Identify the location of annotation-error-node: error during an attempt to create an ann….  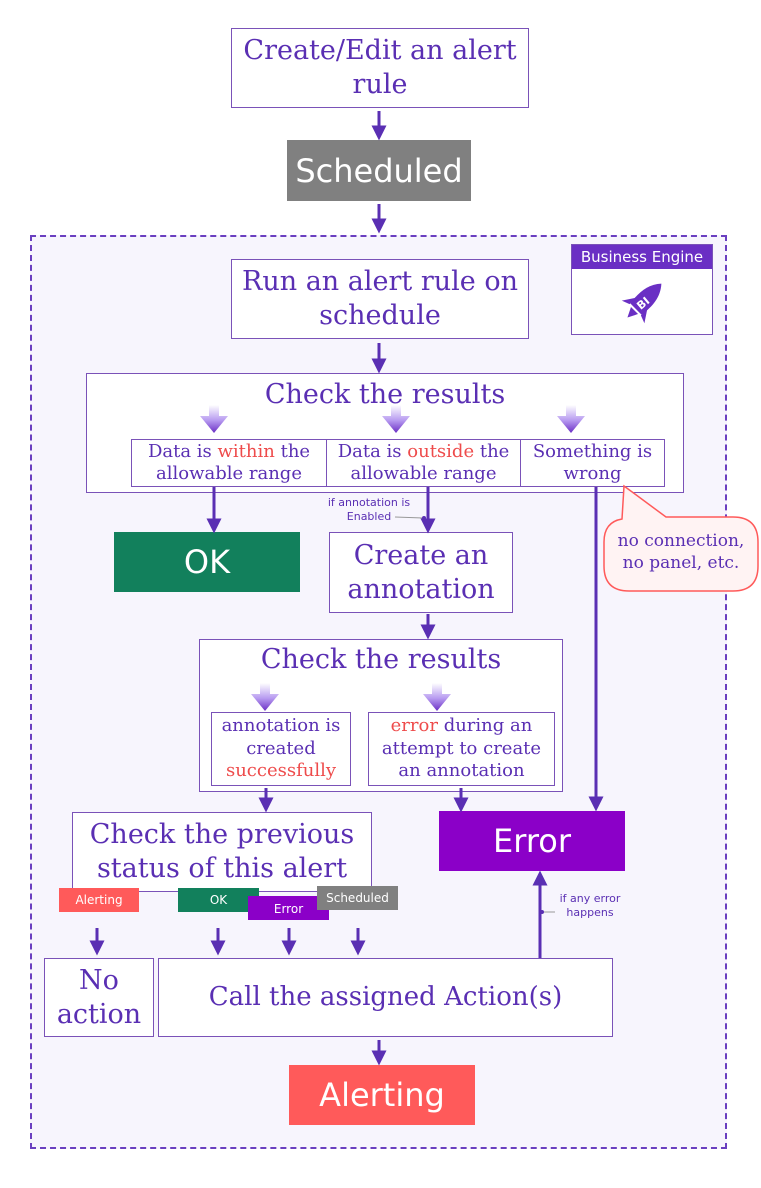
(461, 749).